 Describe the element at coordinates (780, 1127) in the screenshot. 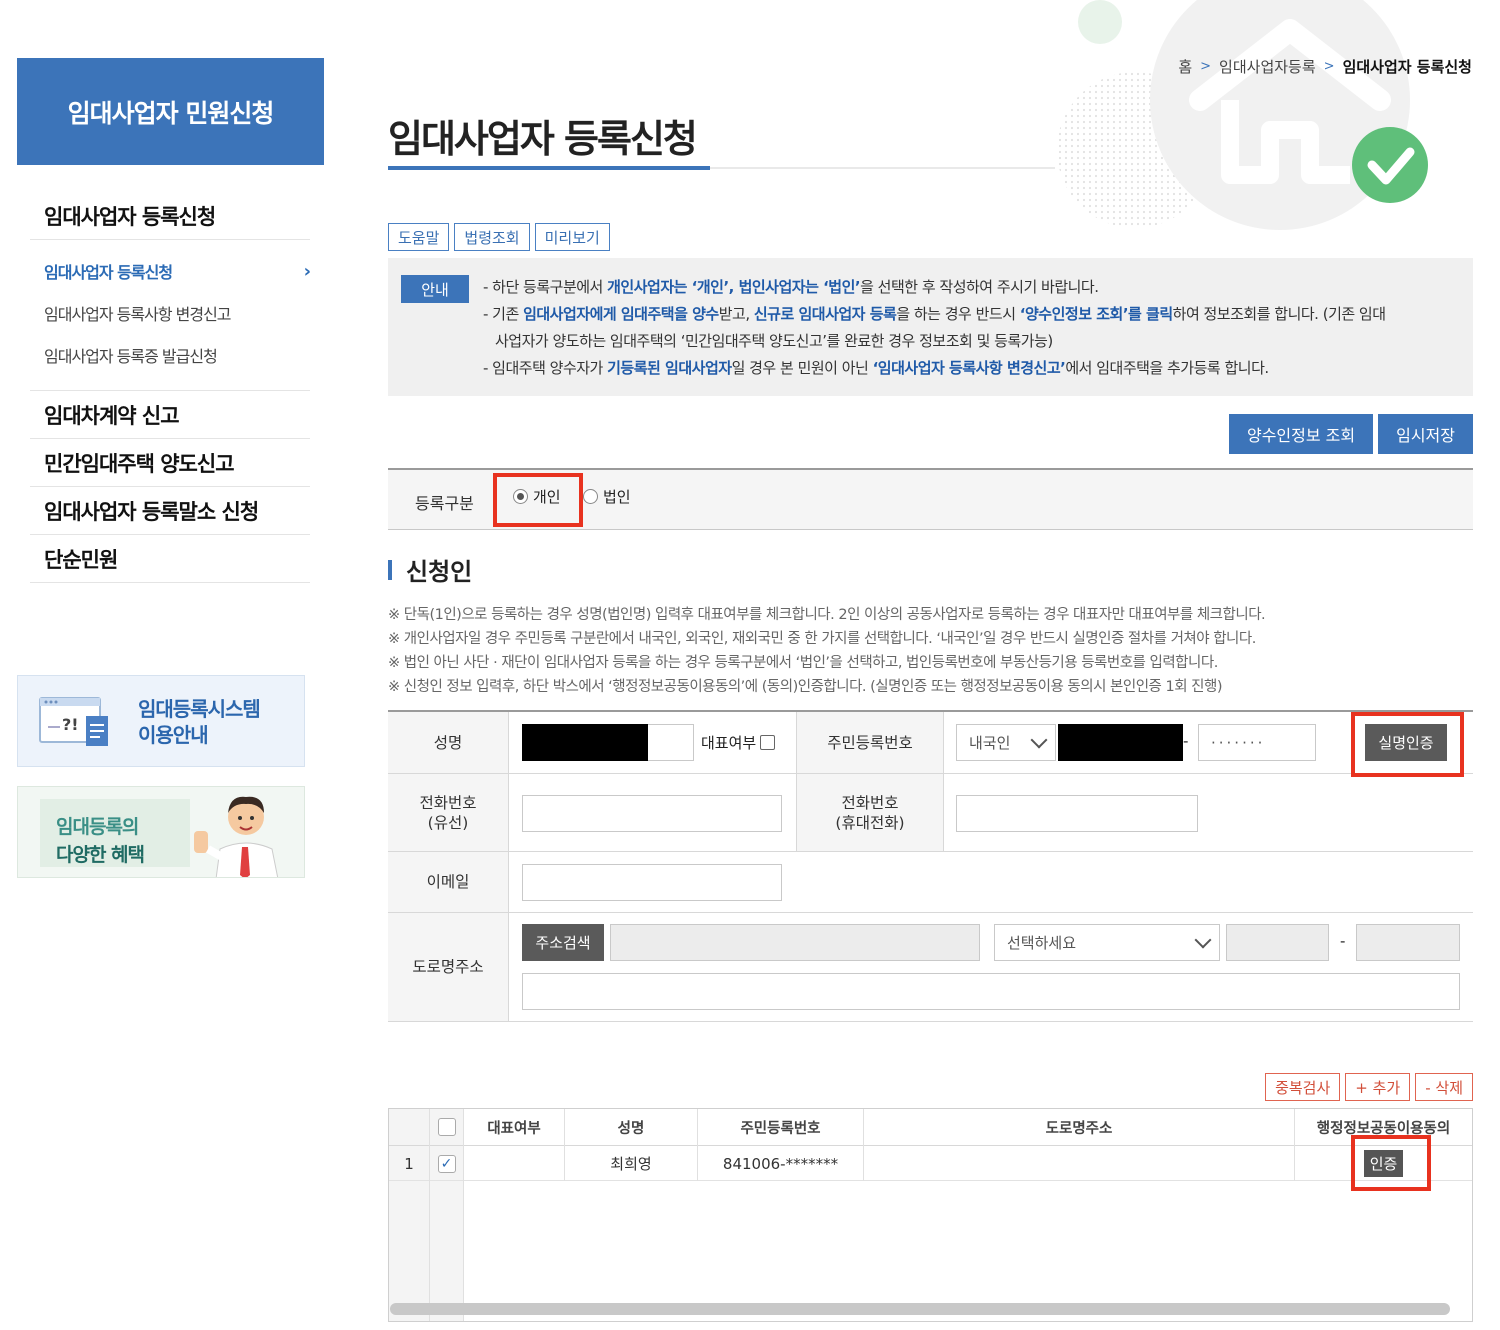

I see `grid-header-rrn: 주민등록번호` at that location.